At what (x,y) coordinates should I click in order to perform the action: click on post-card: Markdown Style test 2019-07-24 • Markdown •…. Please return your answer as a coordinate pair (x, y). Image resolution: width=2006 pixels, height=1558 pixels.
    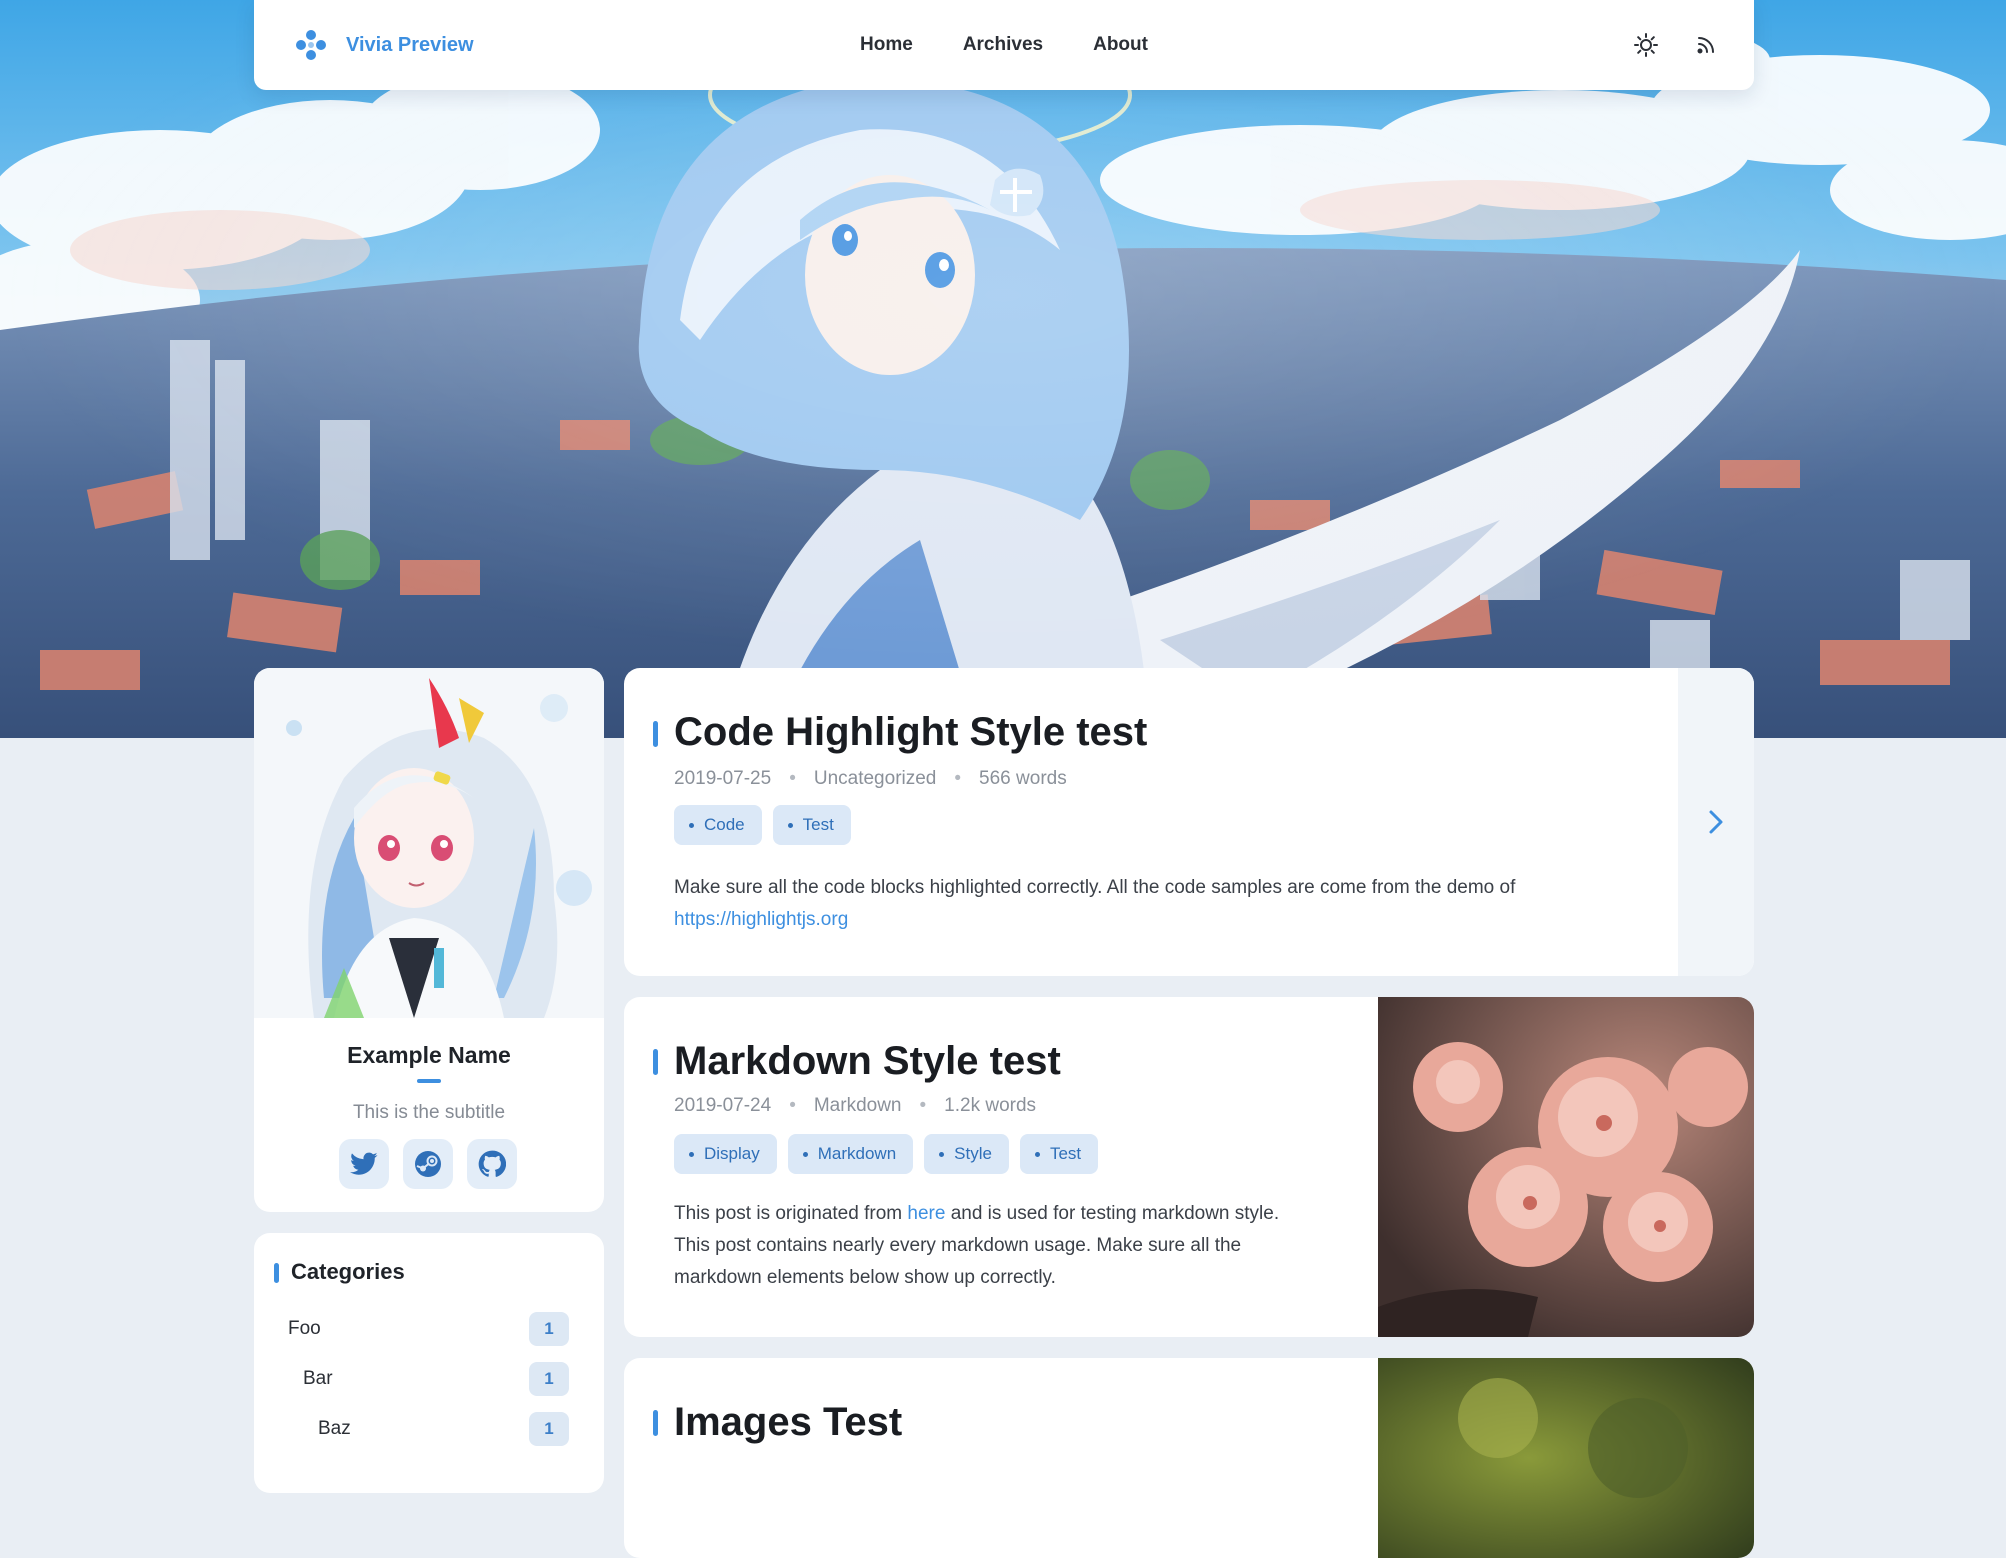
    Looking at the image, I should click on (1189, 1167).